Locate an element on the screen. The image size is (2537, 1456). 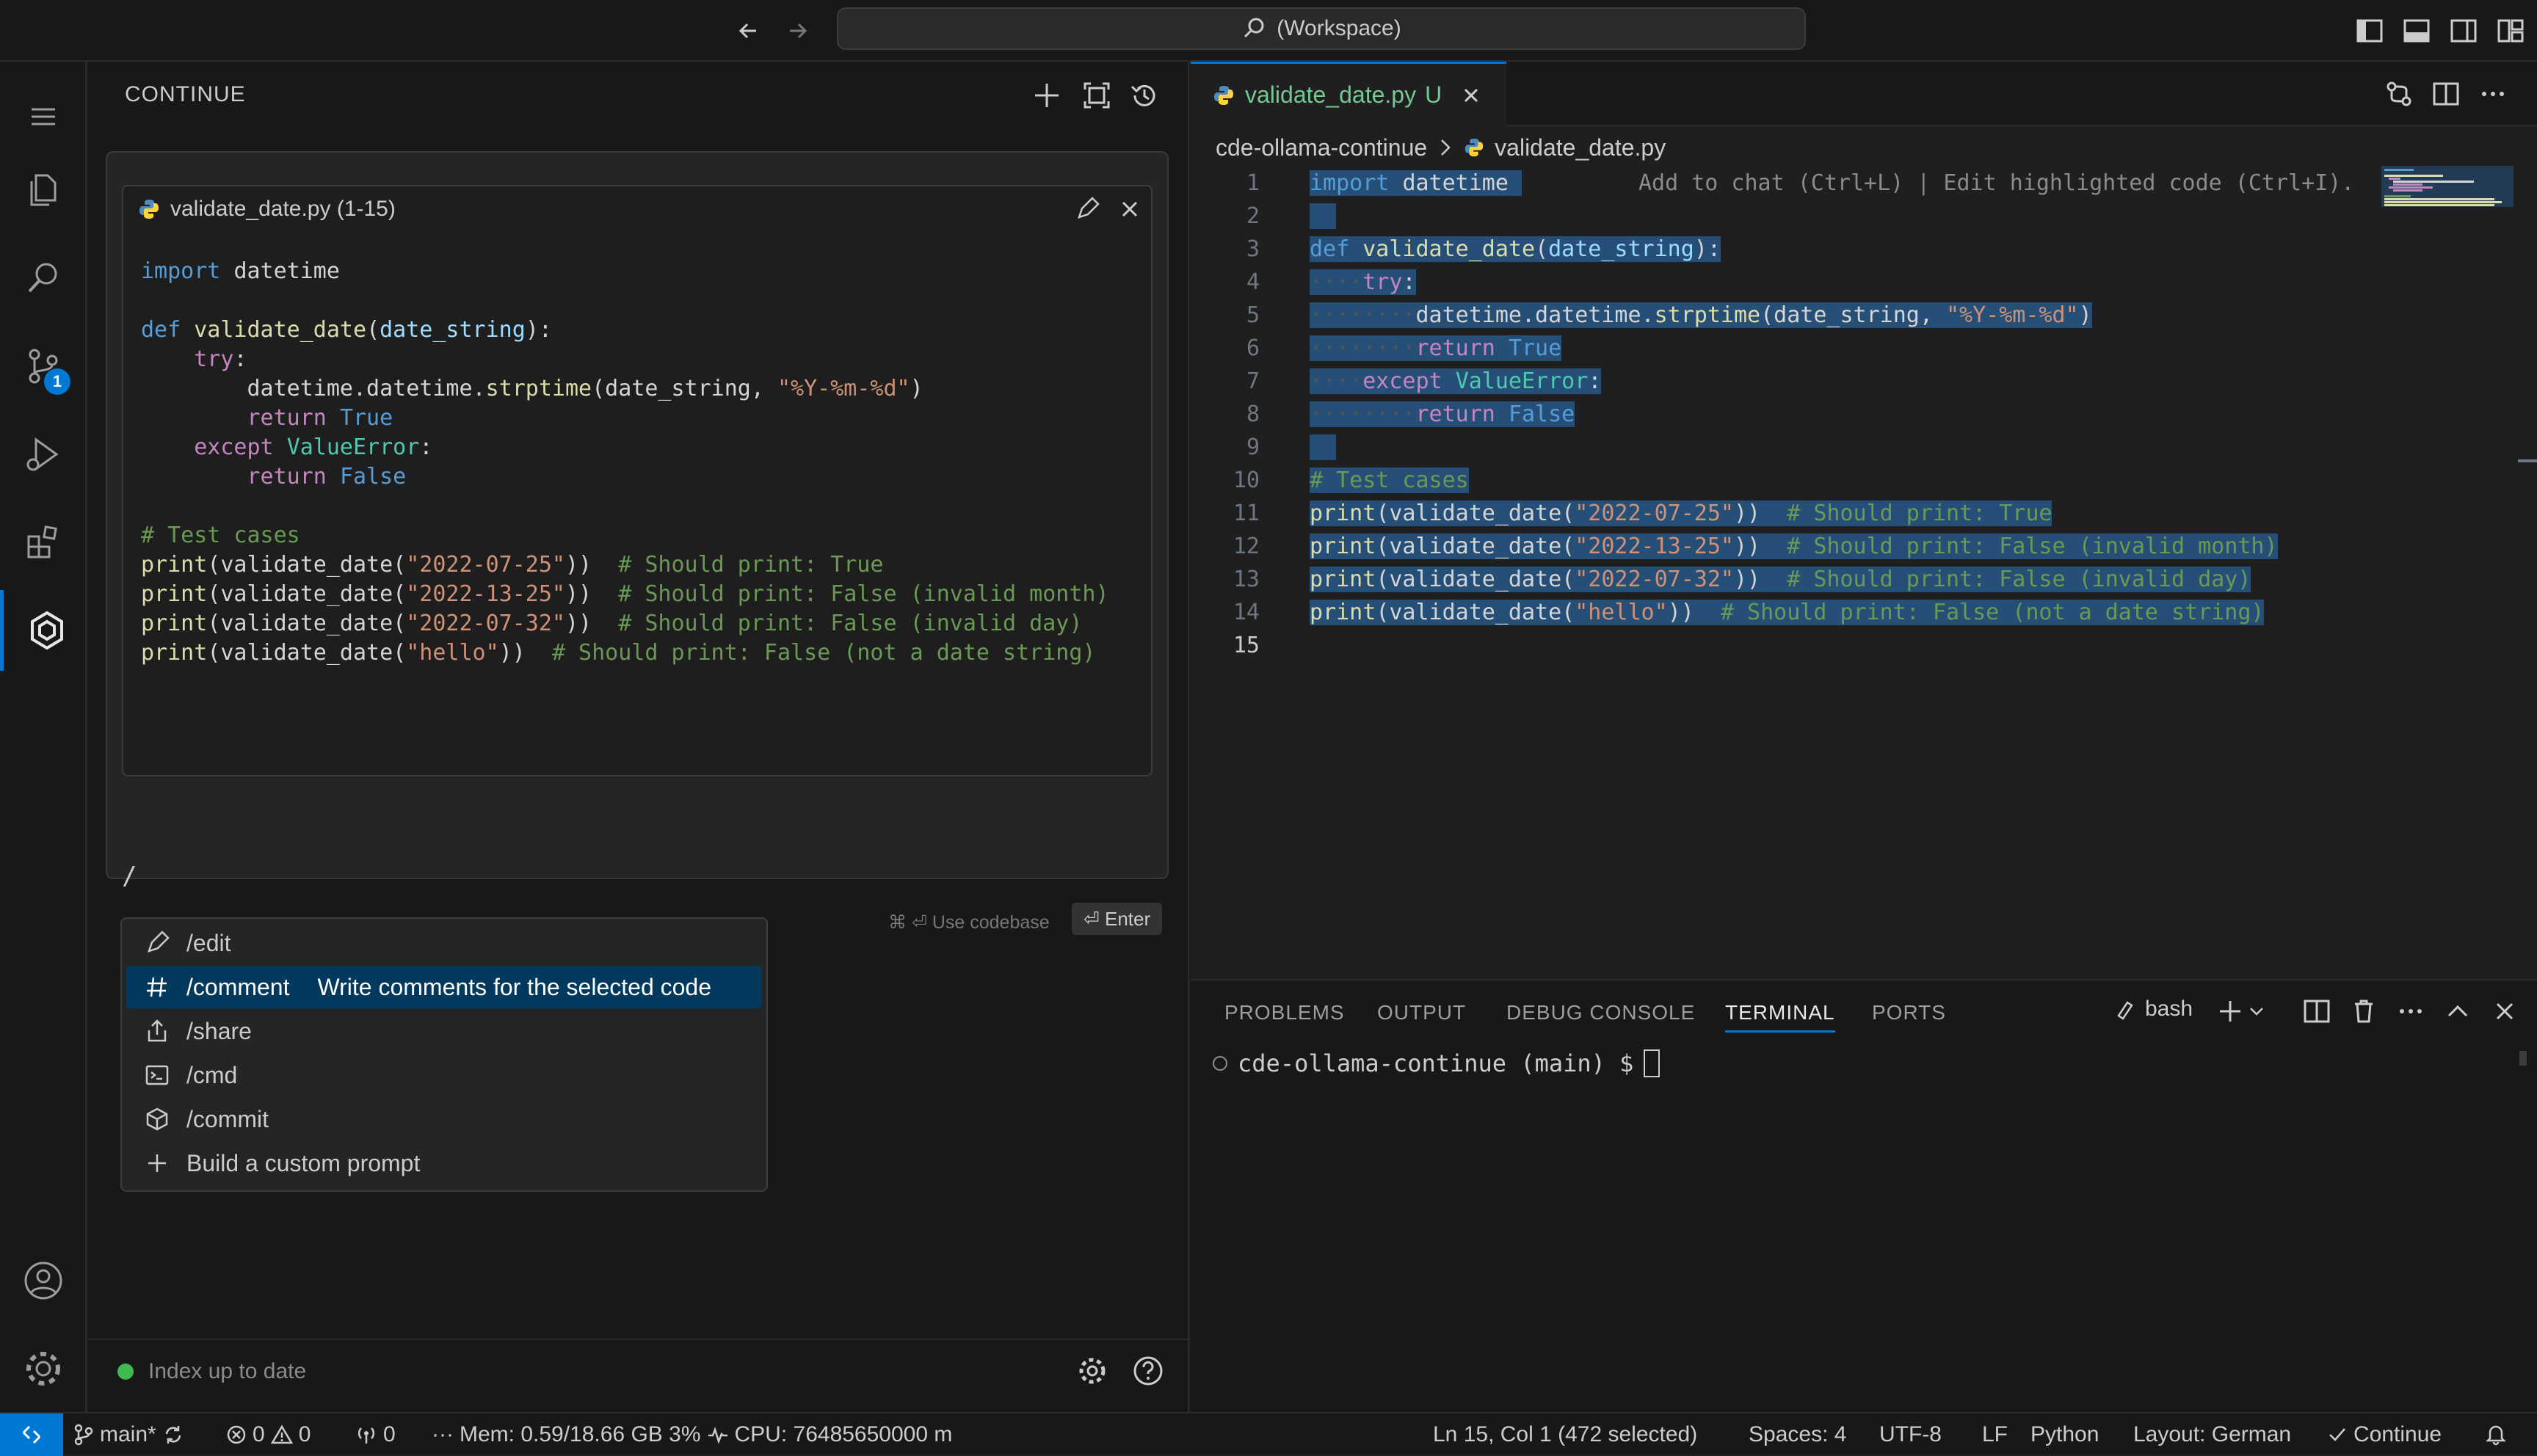
run-debug-icon is located at coordinates (43, 454).